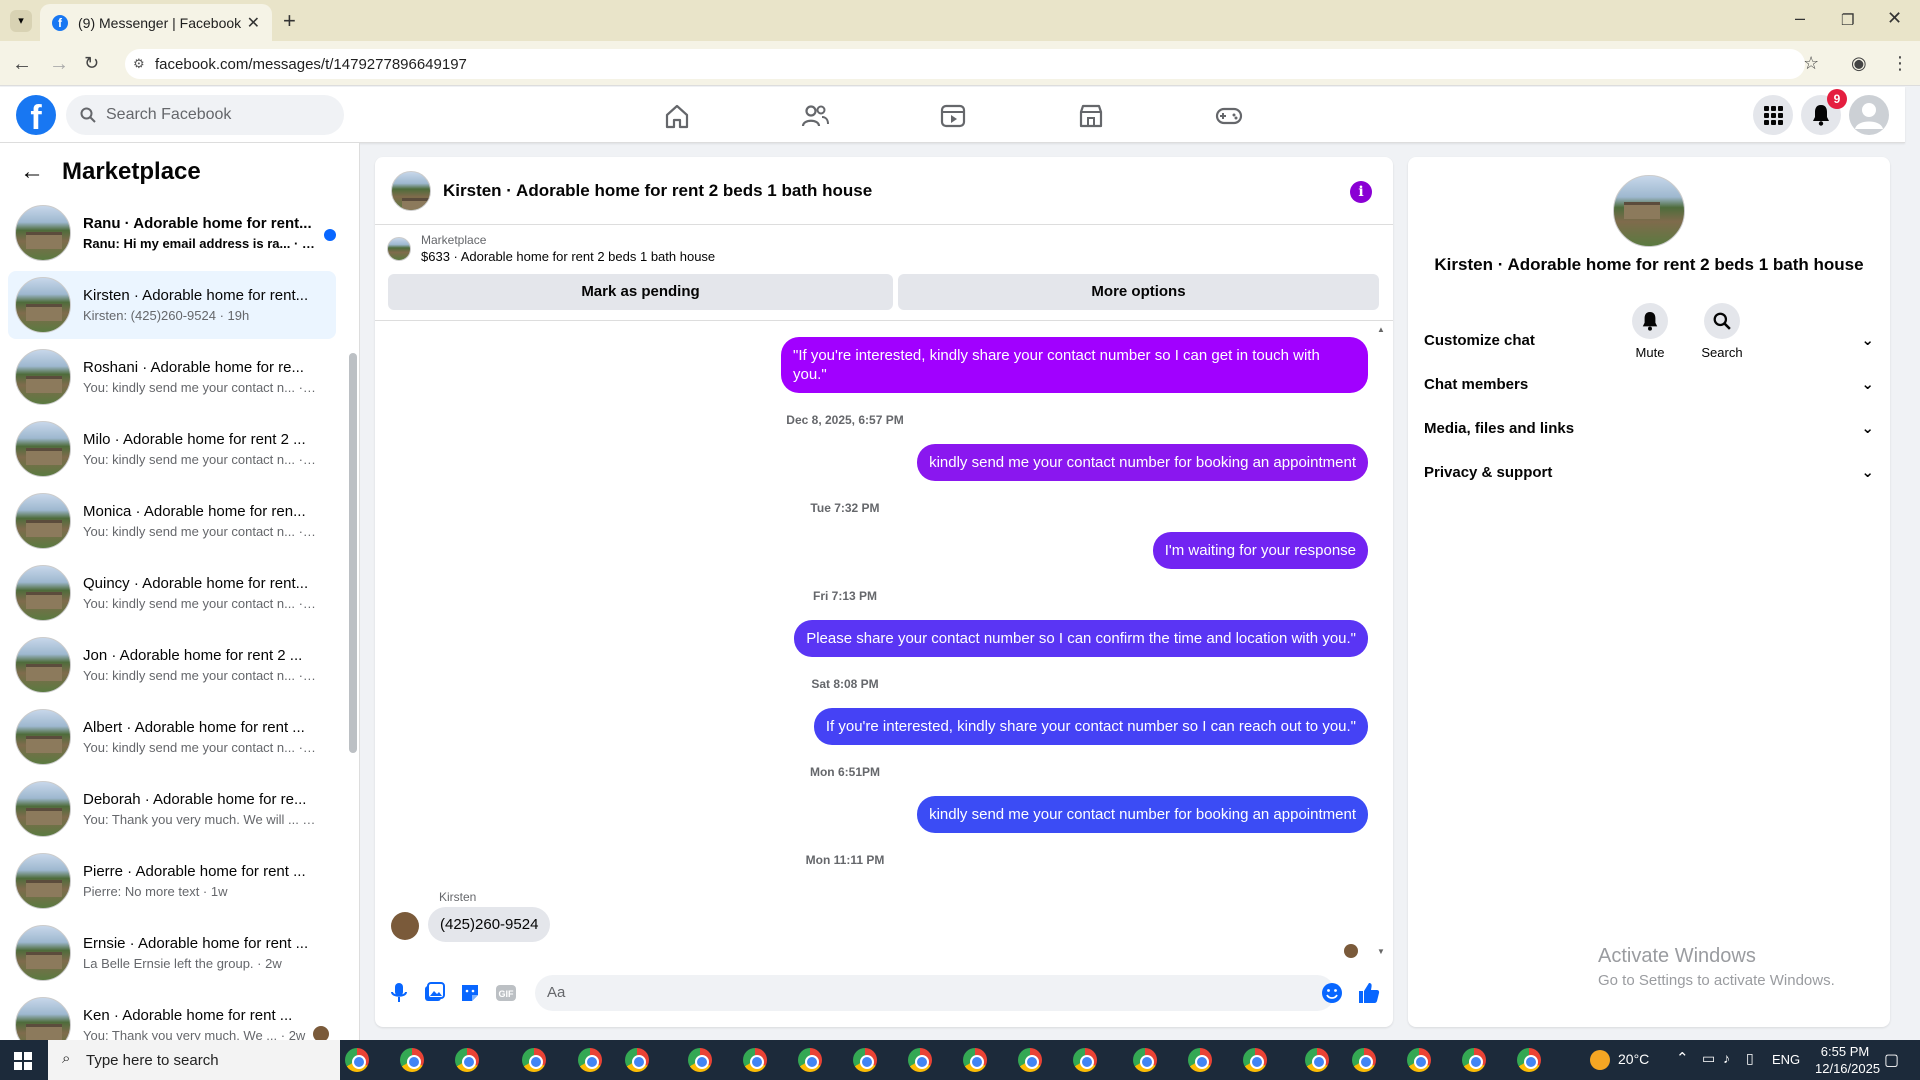 The image size is (1920, 1080). I want to click on scroll-up-icon: ▲, so click(1381, 329).